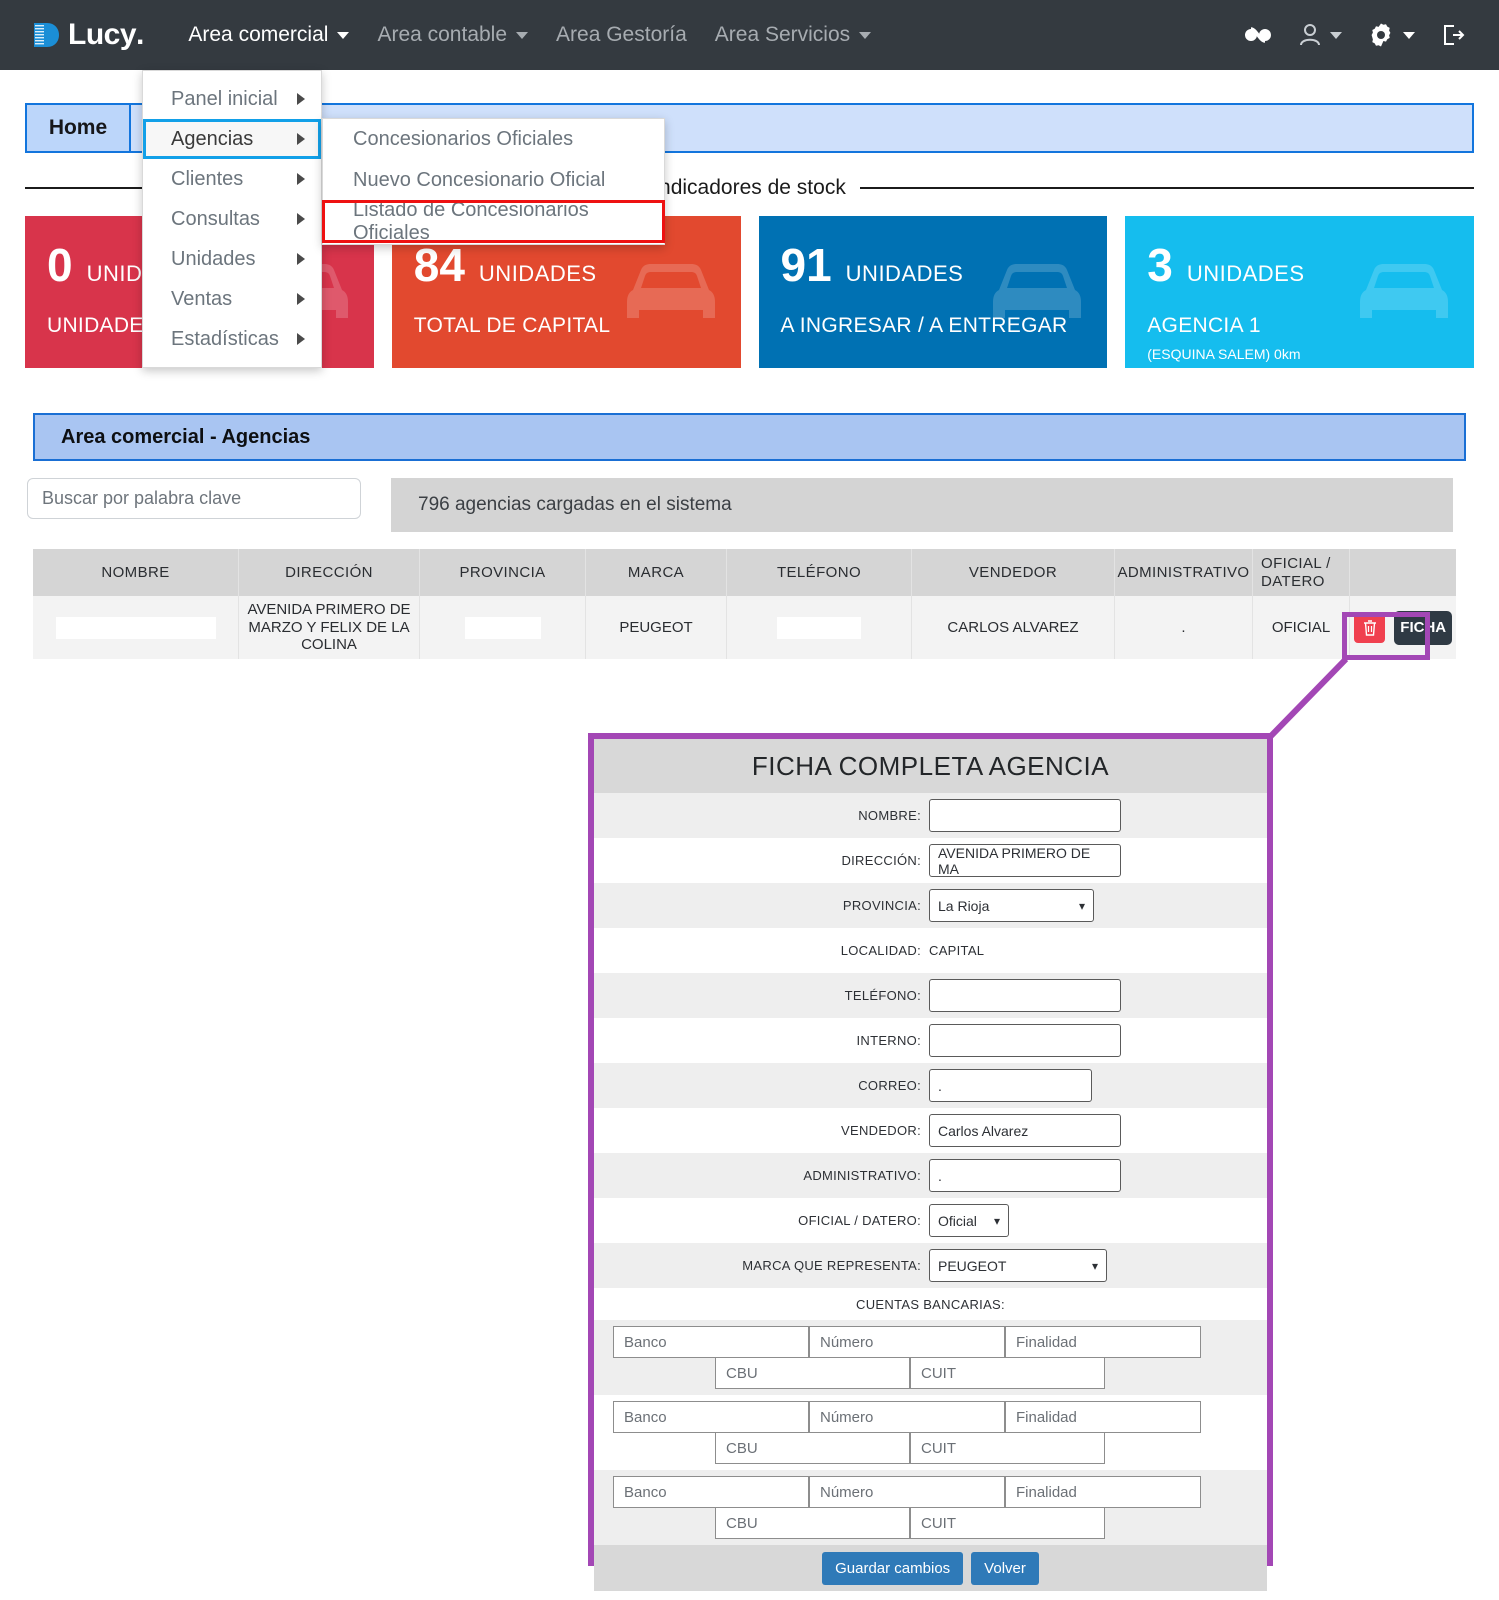  What do you see at coordinates (1025, 1040) in the screenshot?
I see `interno-field` at bounding box center [1025, 1040].